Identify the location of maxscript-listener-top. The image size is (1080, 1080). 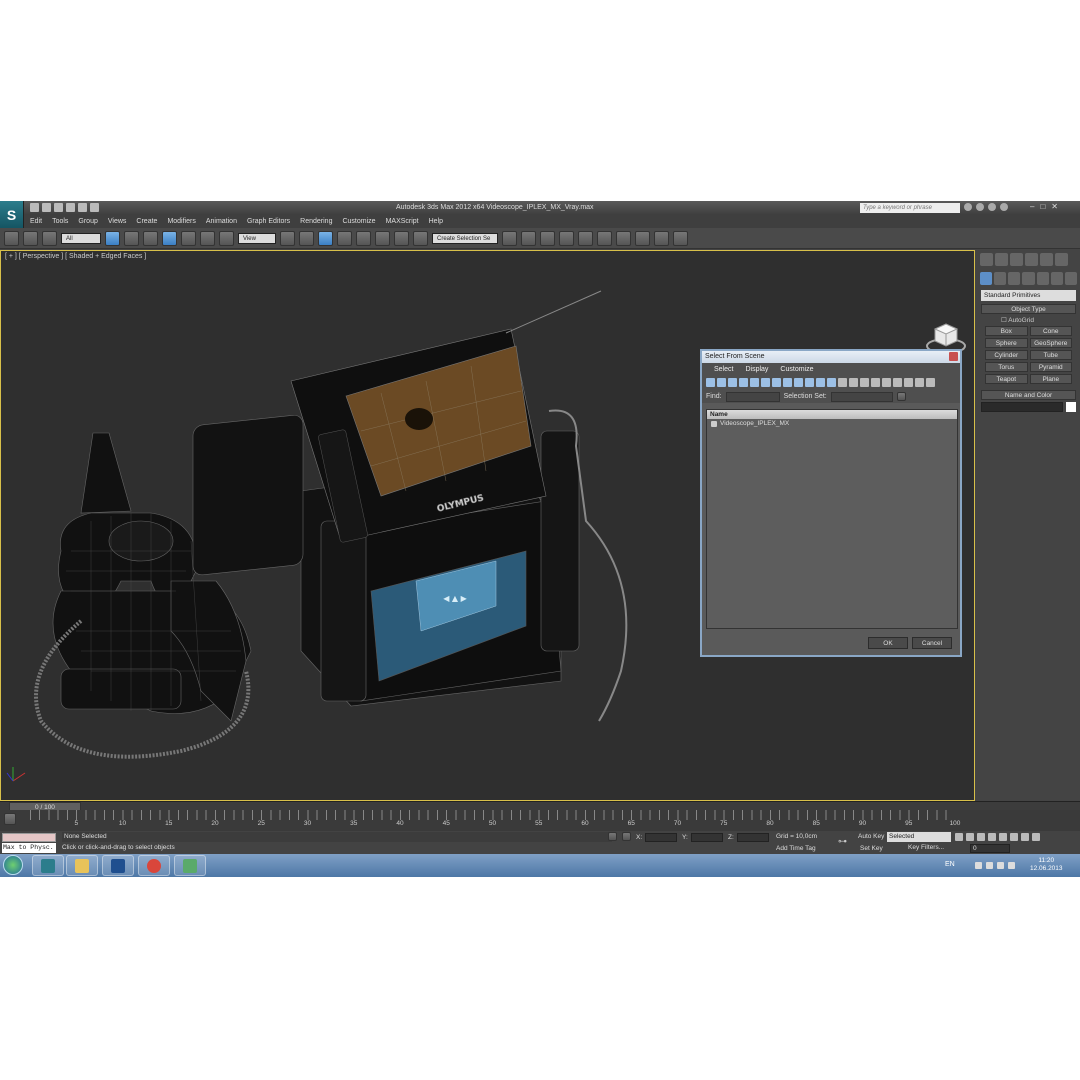
(29, 837).